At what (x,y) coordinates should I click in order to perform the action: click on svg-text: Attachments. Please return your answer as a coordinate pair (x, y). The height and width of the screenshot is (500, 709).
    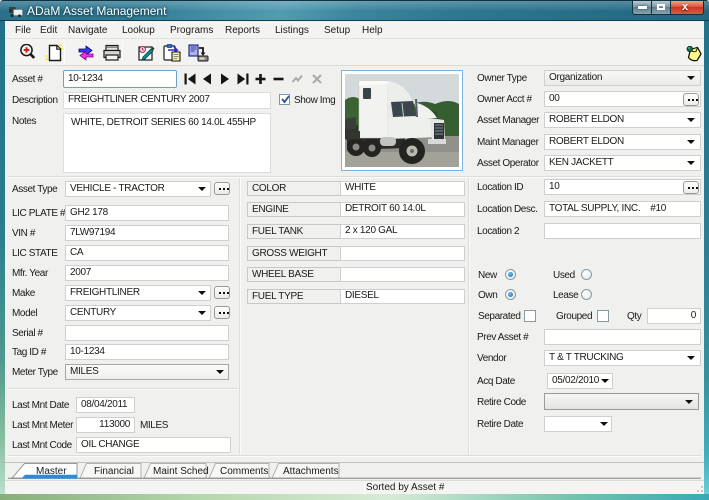
    Looking at the image, I should click on (311, 471).